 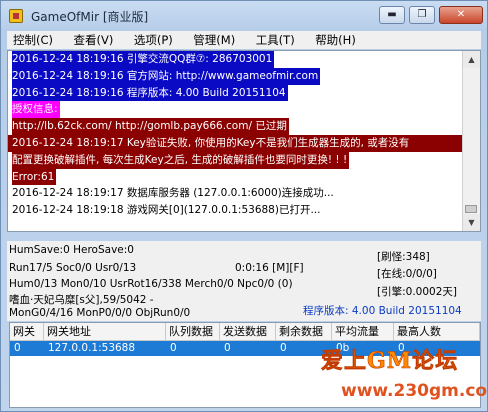 I want to click on engine-uptime: [引擎:0.0002天], so click(x=417, y=292).